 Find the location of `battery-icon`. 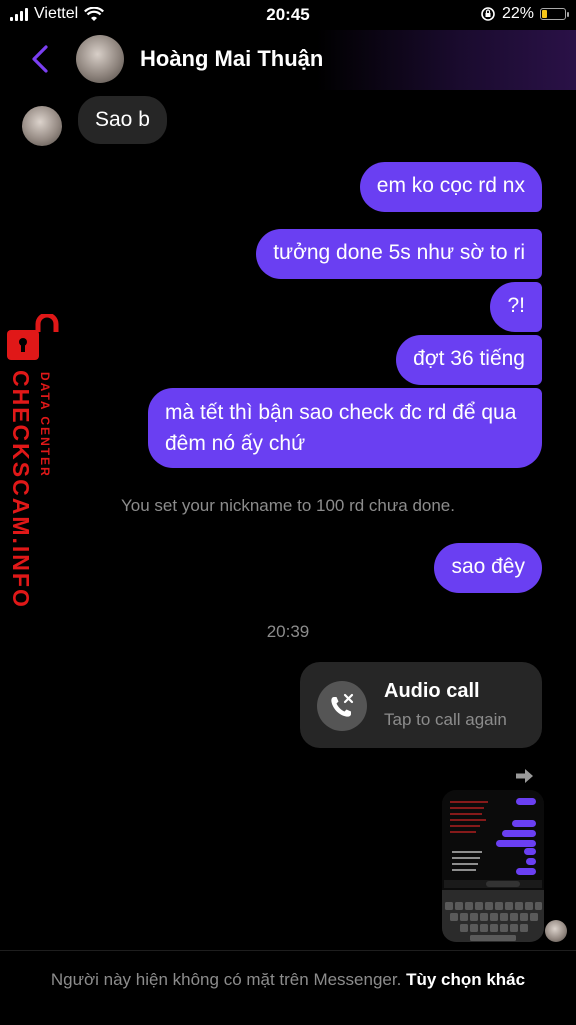

battery-icon is located at coordinates (554, 14).